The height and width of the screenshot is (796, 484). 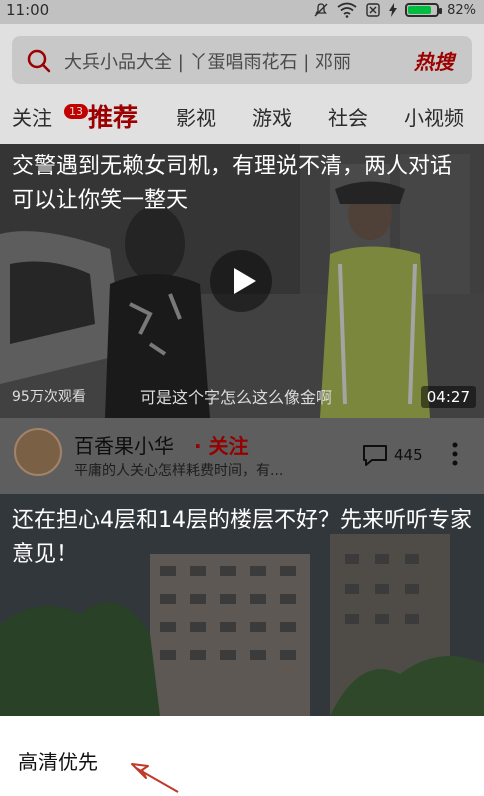 I want to click on wifi-icon, so click(x=347, y=10).